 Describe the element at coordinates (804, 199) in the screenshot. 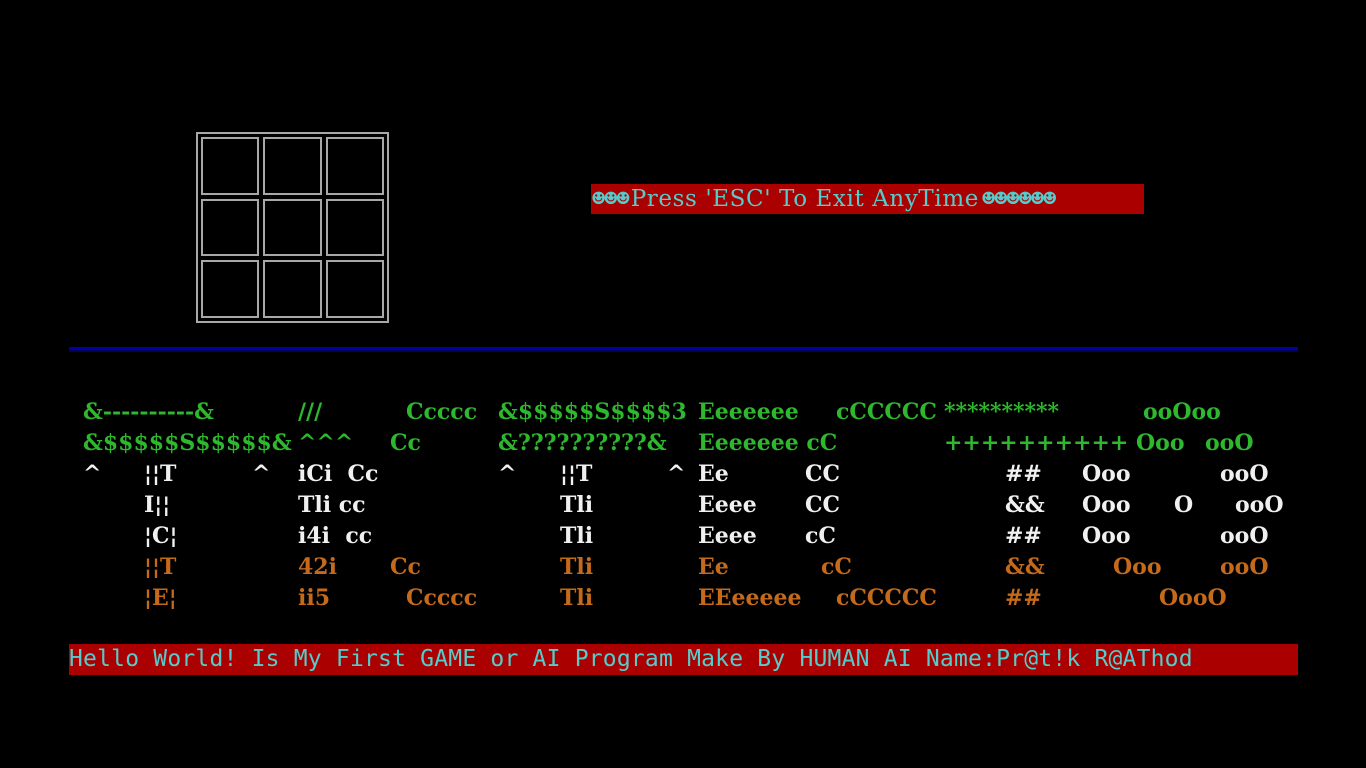

I see `esc-banner-text: Press 'ESC' To Exit AnyTime` at that location.